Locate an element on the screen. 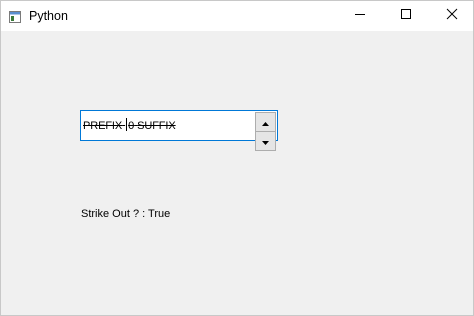 The height and width of the screenshot is (316, 474). close-button is located at coordinates (451, 16).